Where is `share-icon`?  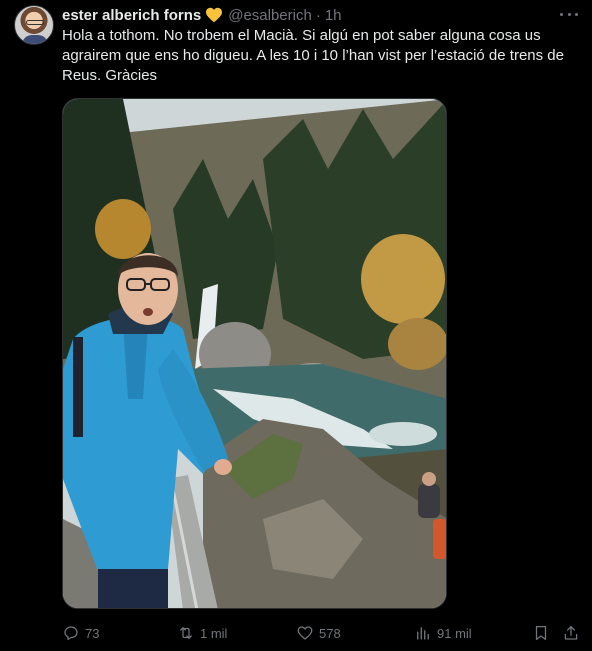
share-icon is located at coordinates (571, 632).